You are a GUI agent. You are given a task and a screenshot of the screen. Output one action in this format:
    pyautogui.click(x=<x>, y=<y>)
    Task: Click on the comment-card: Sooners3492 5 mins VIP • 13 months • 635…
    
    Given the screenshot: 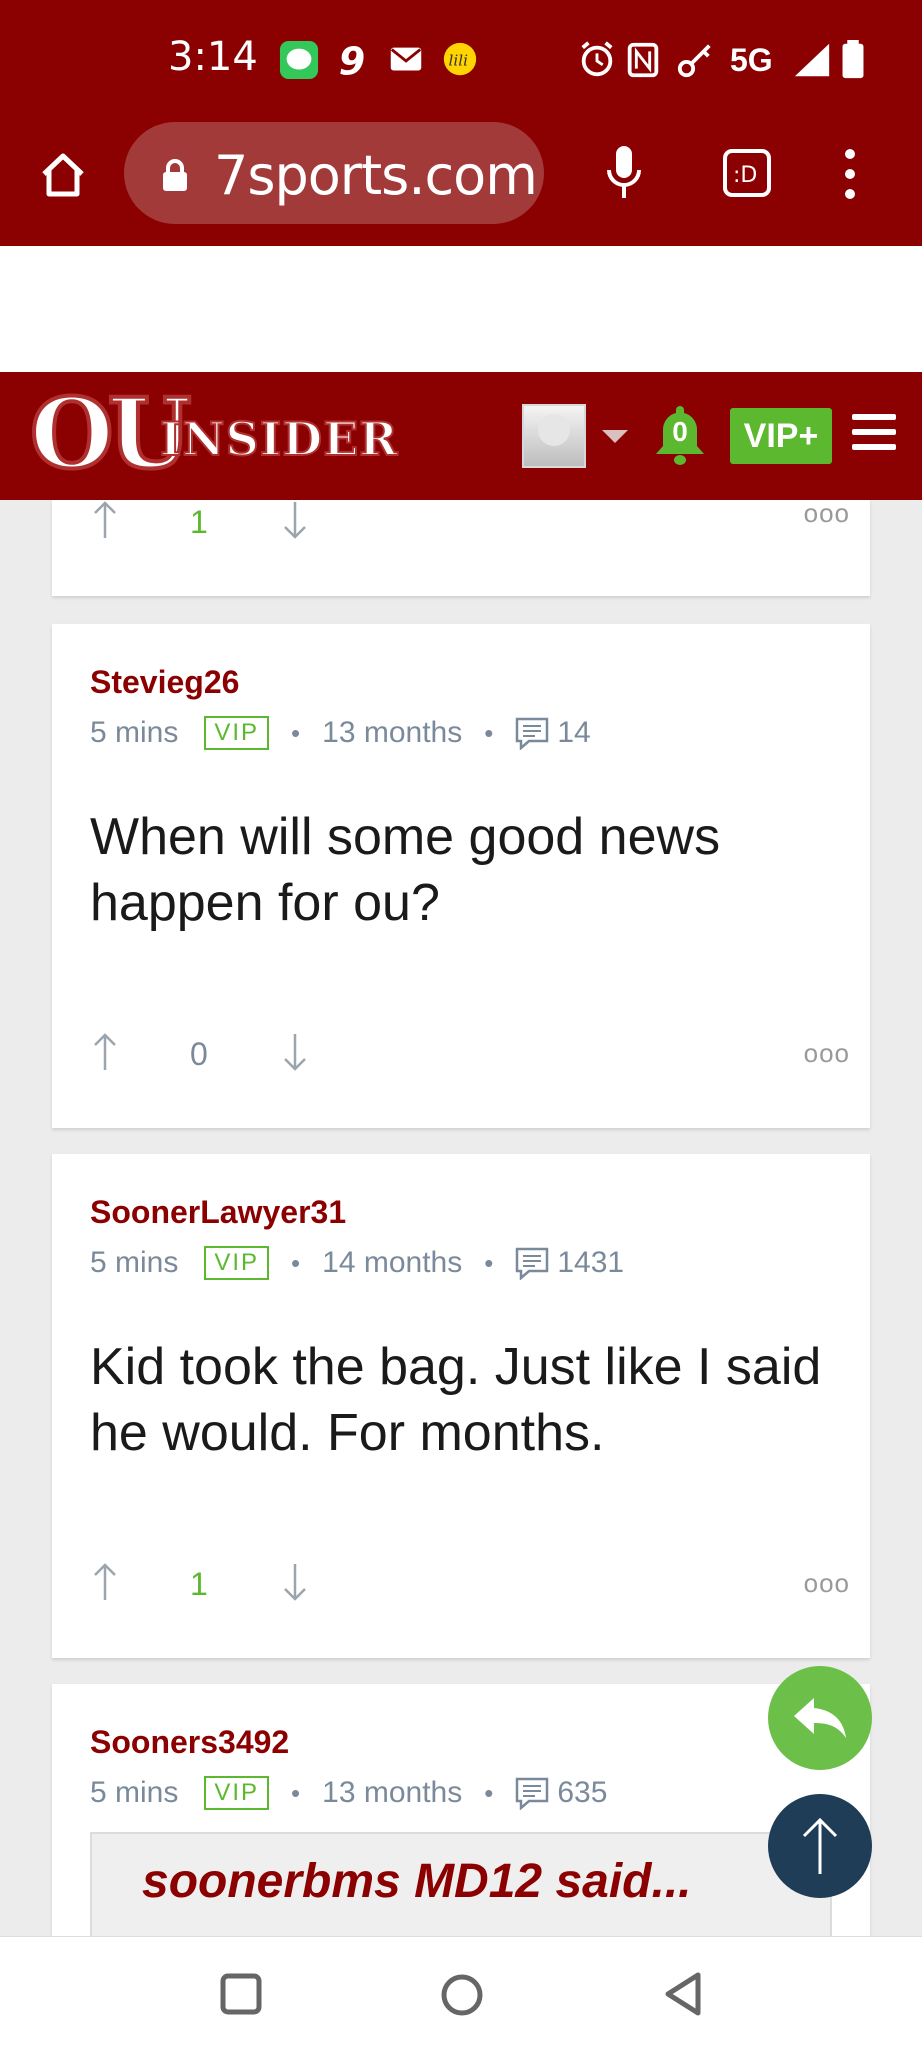 What is the action you would take?
    pyautogui.click(x=461, y=1810)
    